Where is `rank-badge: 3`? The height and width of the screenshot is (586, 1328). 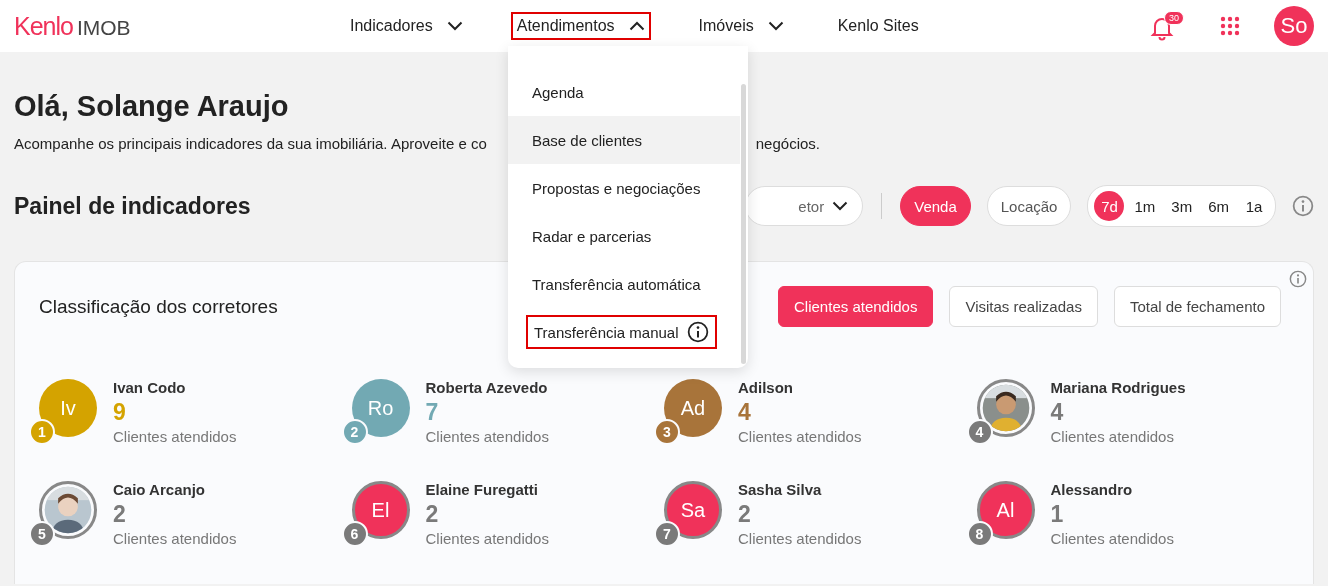 rank-badge: 3 is located at coordinates (667, 432).